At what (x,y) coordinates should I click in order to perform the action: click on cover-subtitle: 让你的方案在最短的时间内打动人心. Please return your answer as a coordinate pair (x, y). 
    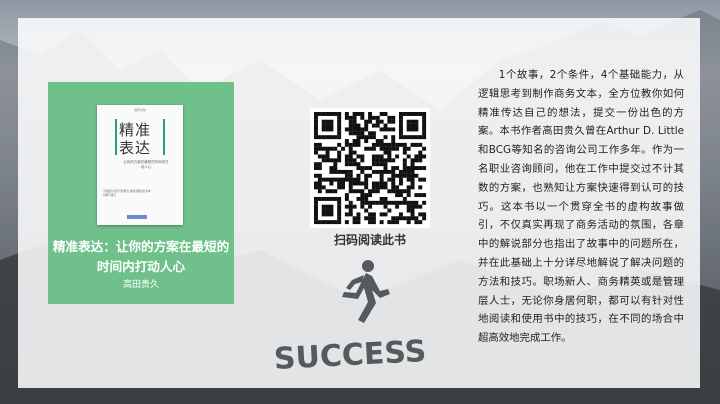
    Looking at the image, I should click on (146, 164).